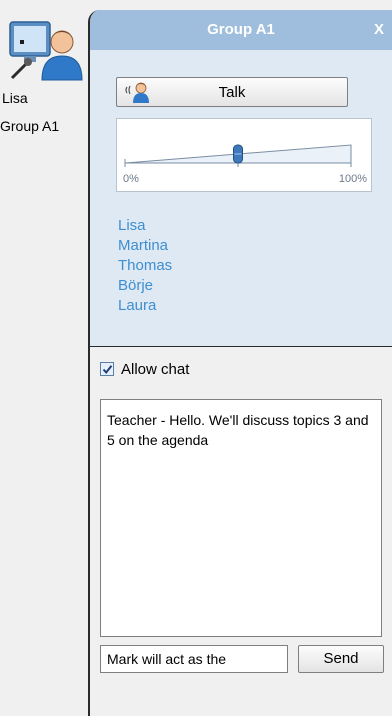 This screenshot has height=716, width=392. Describe the element at coordinates (145, 286) in the screenshot. I see `member-item: Börje` at that location.